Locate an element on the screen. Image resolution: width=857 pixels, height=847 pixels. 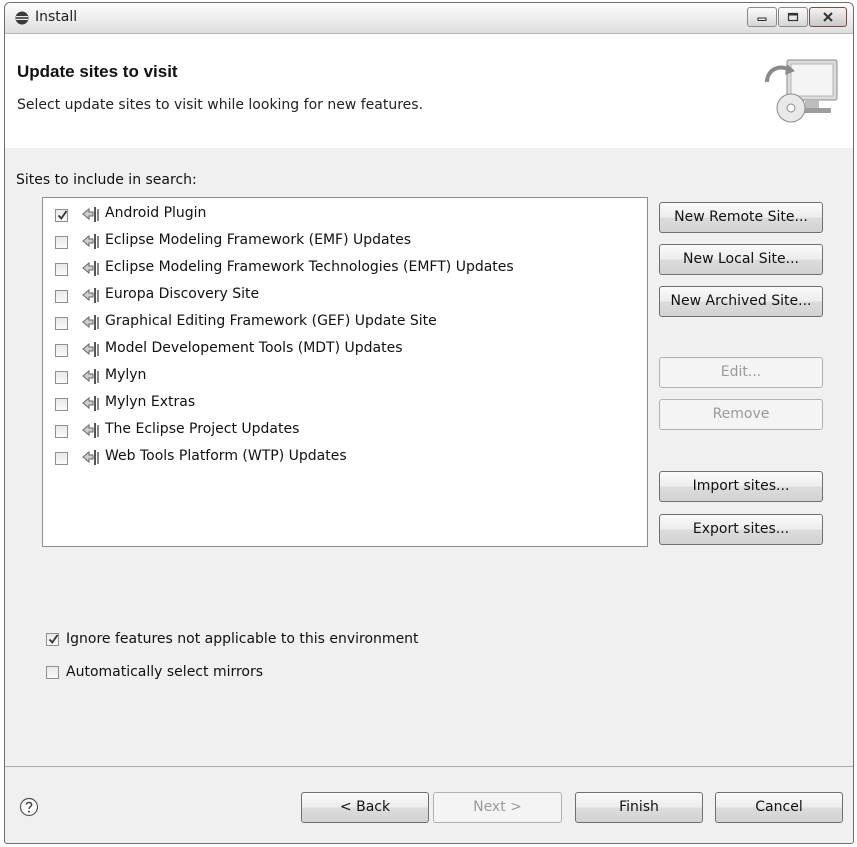
site-label: Mylyn is located at coordinates (126, 375).